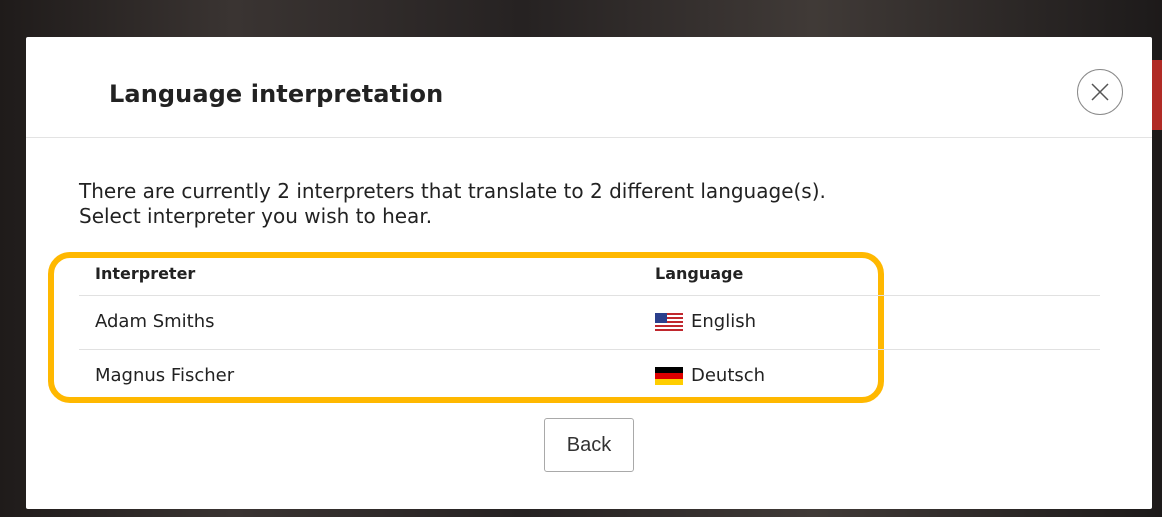 The height and width of the screenshot is (517, 1162). I want to click on info-line-instruction: Select interpreter you wish to hear., so click(256, 216).